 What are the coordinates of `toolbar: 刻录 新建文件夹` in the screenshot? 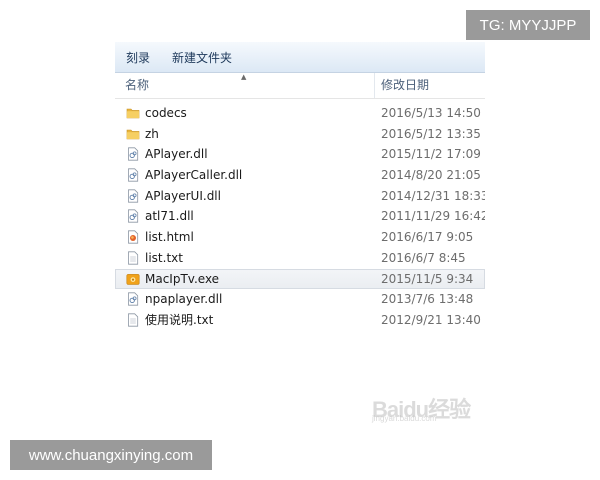 It's located at (300, 57).